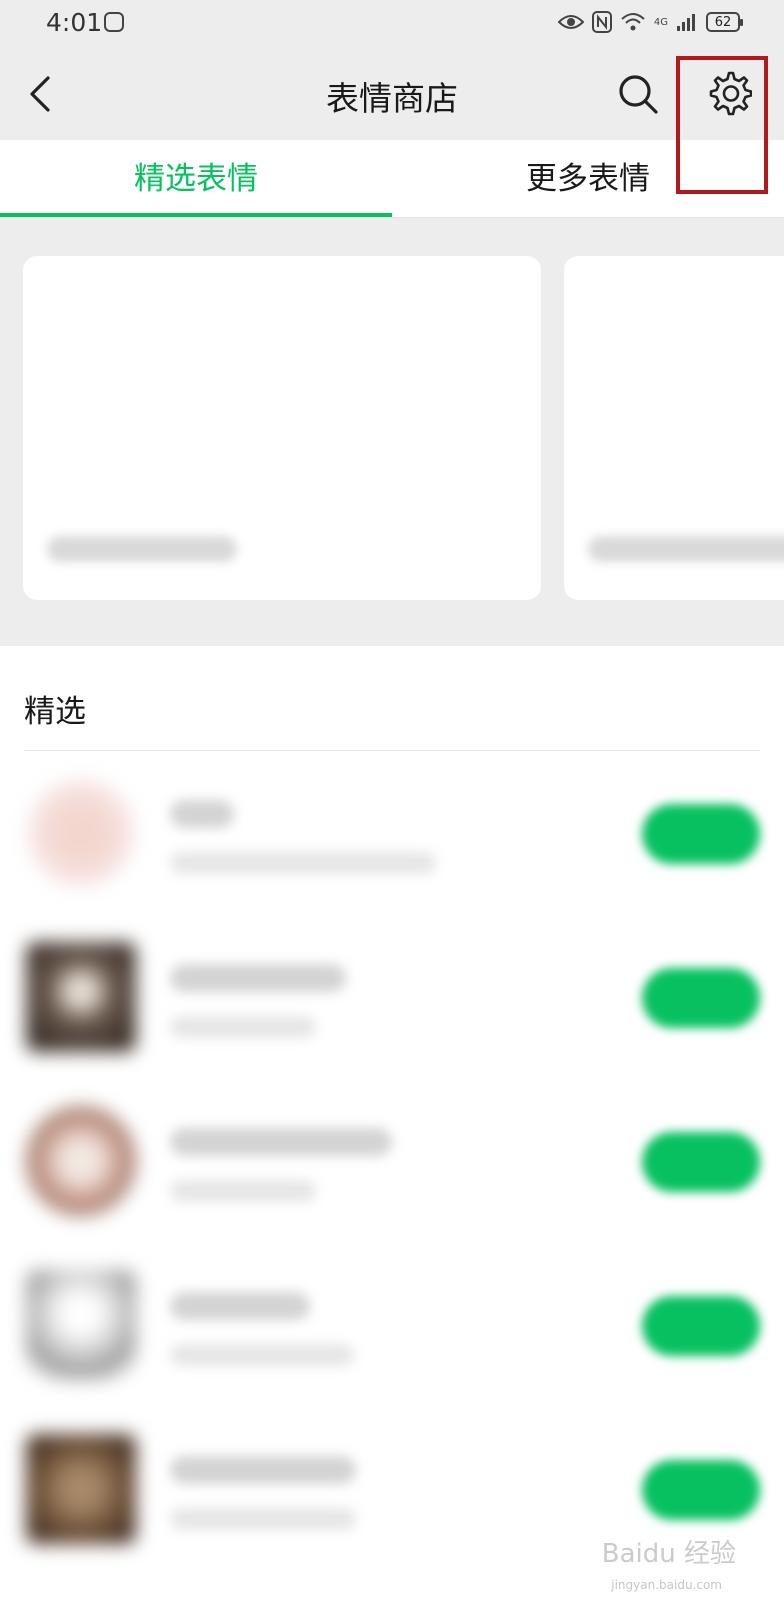 The image size is (784, 1600). What do you see at coordinates (392, 24) in the screenshot?
I see `status-bar: 4:01 4G 62` at bounding box center [392, 24].